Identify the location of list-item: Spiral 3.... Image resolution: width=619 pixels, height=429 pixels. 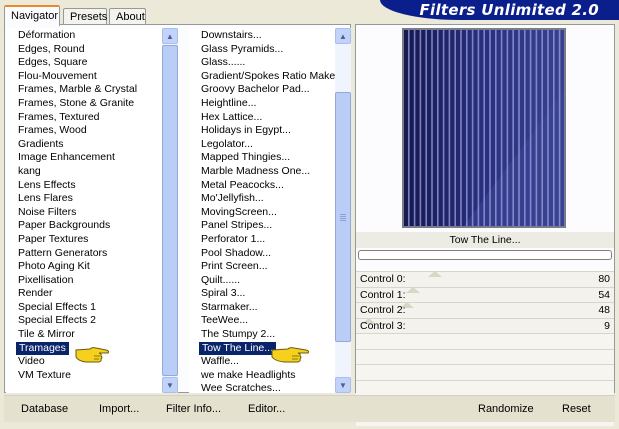
(262, 294).